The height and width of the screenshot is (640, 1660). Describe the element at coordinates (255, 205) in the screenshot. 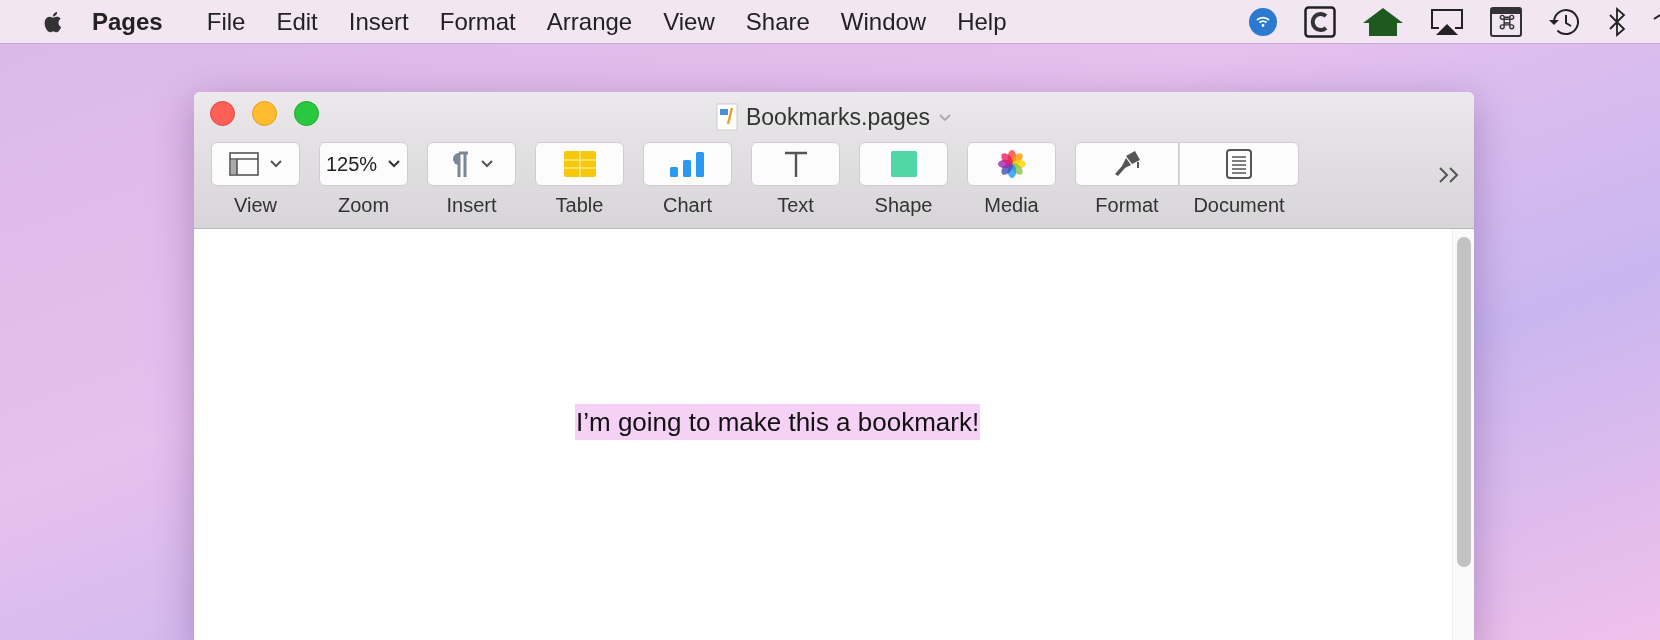

I see `toolbar-label: View` at that location.